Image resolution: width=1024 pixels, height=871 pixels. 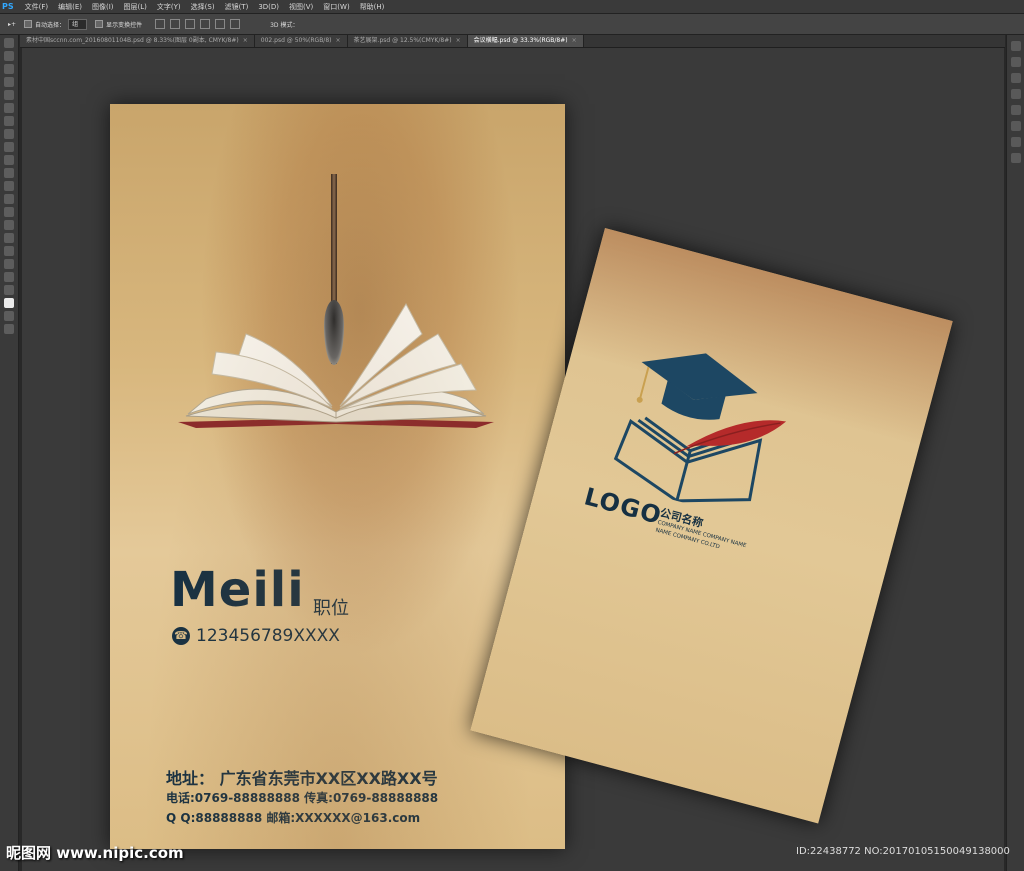 I want to click on panels-dock, so click(x=1015, y=453).